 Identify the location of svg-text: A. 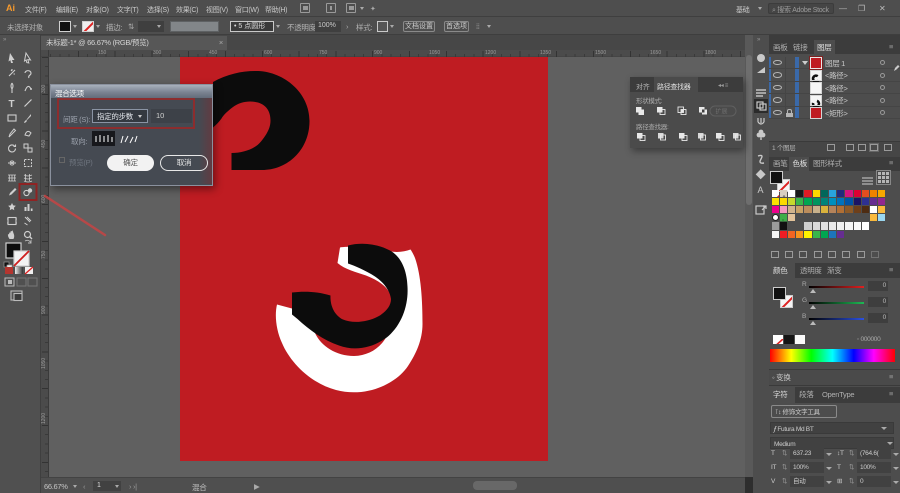
(761, 190).